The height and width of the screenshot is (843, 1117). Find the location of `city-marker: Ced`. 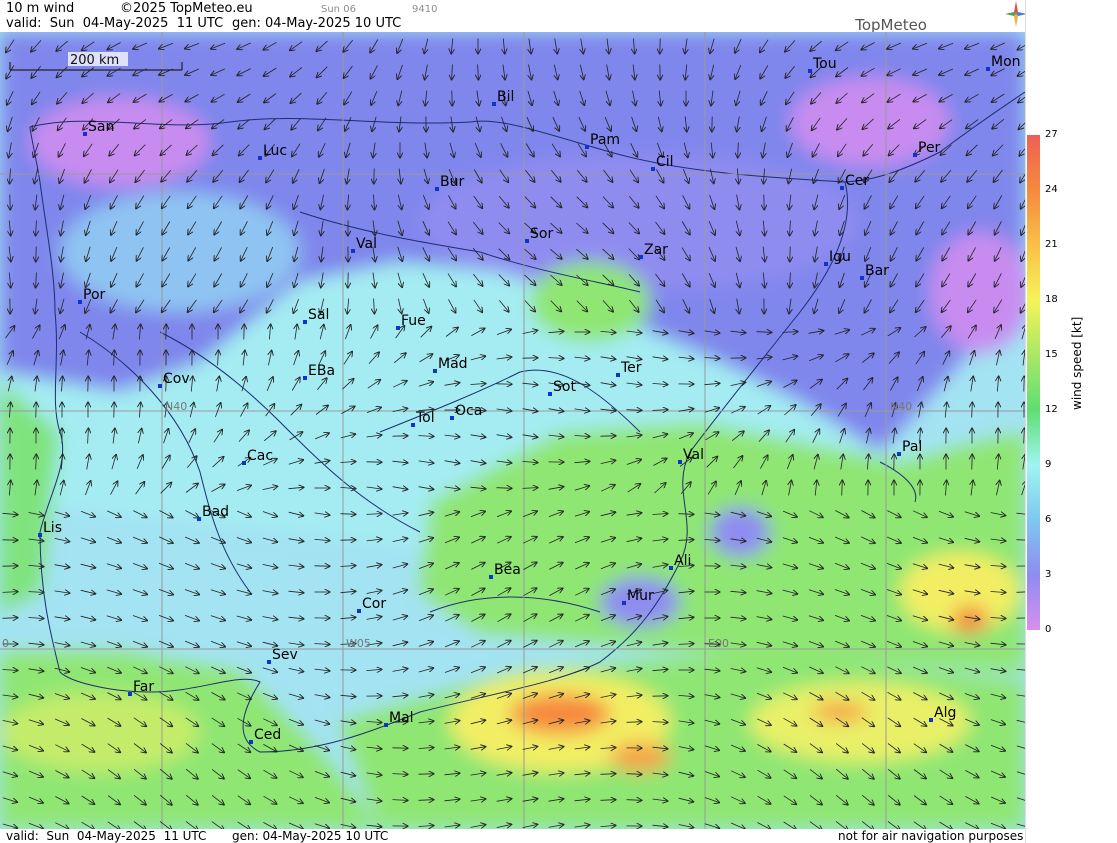

city-marker: Ced is located at coordinates (265, 735).